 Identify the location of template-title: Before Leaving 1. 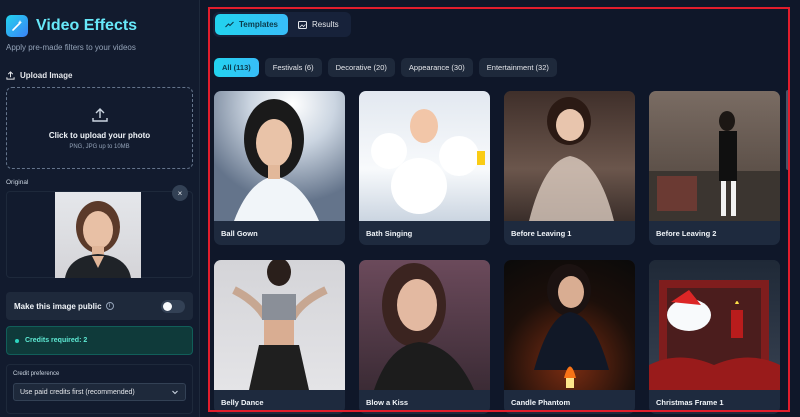
(541, 233).